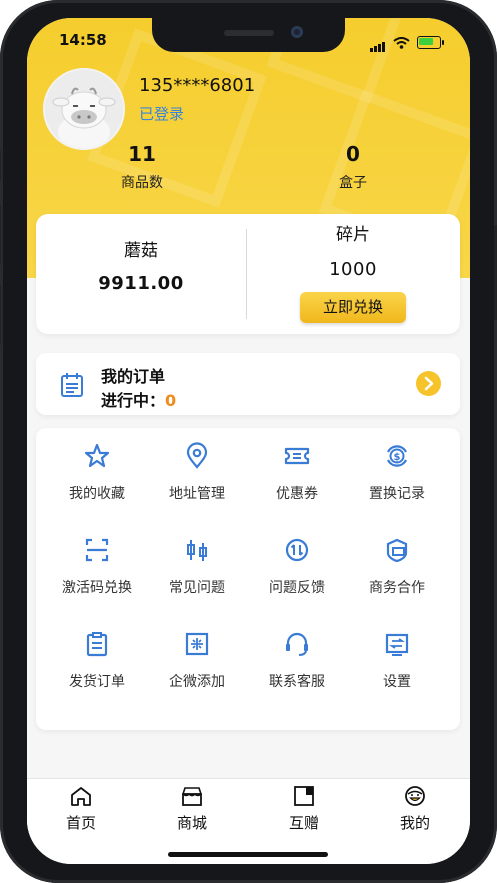  What do you see at coordinates (97, 494) in the screenshot?
I see `menu-label: 我的收藏` at bounding box center [97, 494].